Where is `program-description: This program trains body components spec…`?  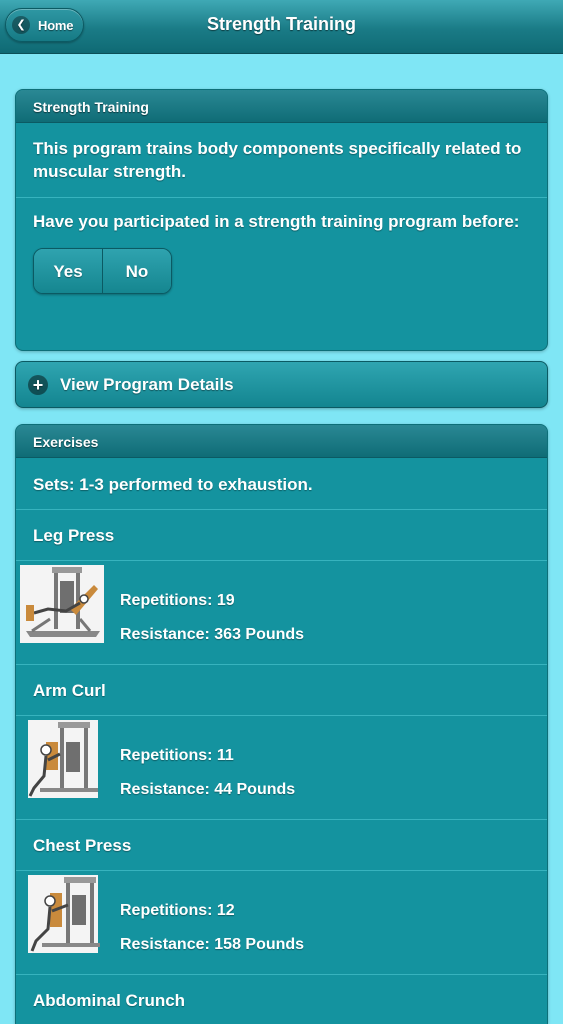 program-description: This program trains body components spec… is located at coordinates (277, 160).